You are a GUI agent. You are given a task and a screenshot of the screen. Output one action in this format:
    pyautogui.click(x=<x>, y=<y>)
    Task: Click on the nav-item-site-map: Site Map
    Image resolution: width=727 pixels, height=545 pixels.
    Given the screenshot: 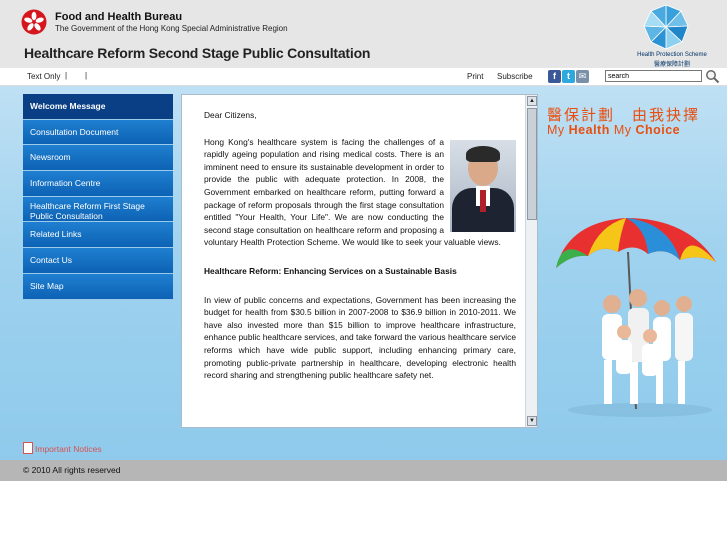 What is the action you would take?
    pyautogui.click(x=98, y=286)
    